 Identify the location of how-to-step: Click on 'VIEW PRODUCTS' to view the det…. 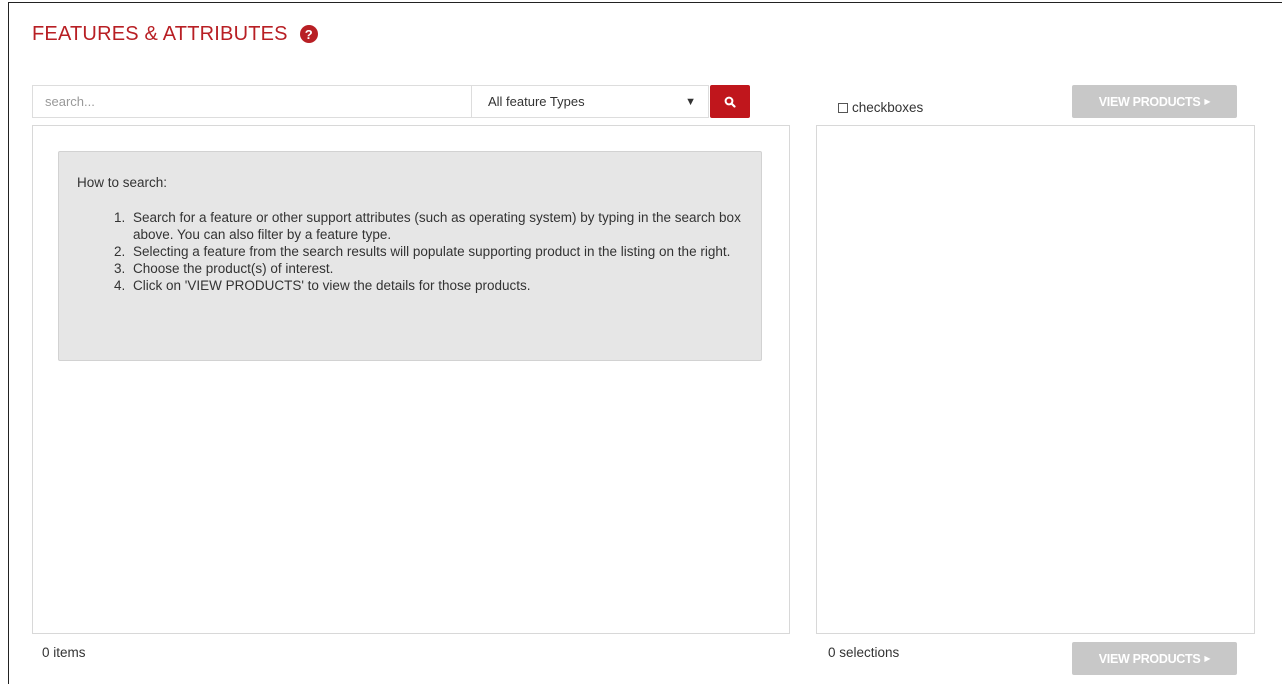
(436, 285).